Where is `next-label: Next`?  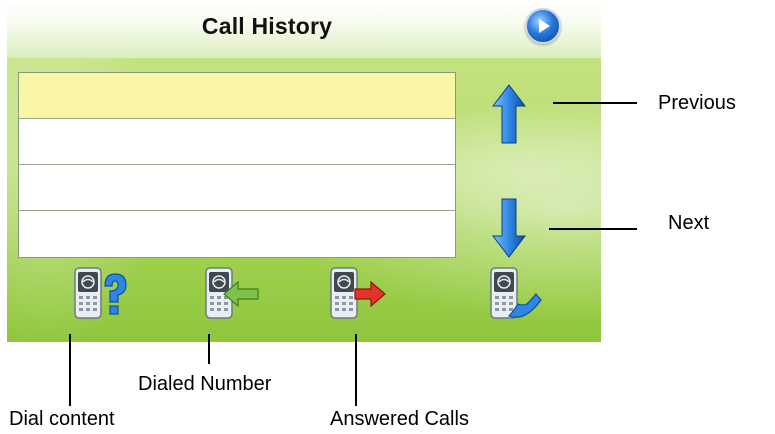
next-label: Next is located at coordinates (689, 223).